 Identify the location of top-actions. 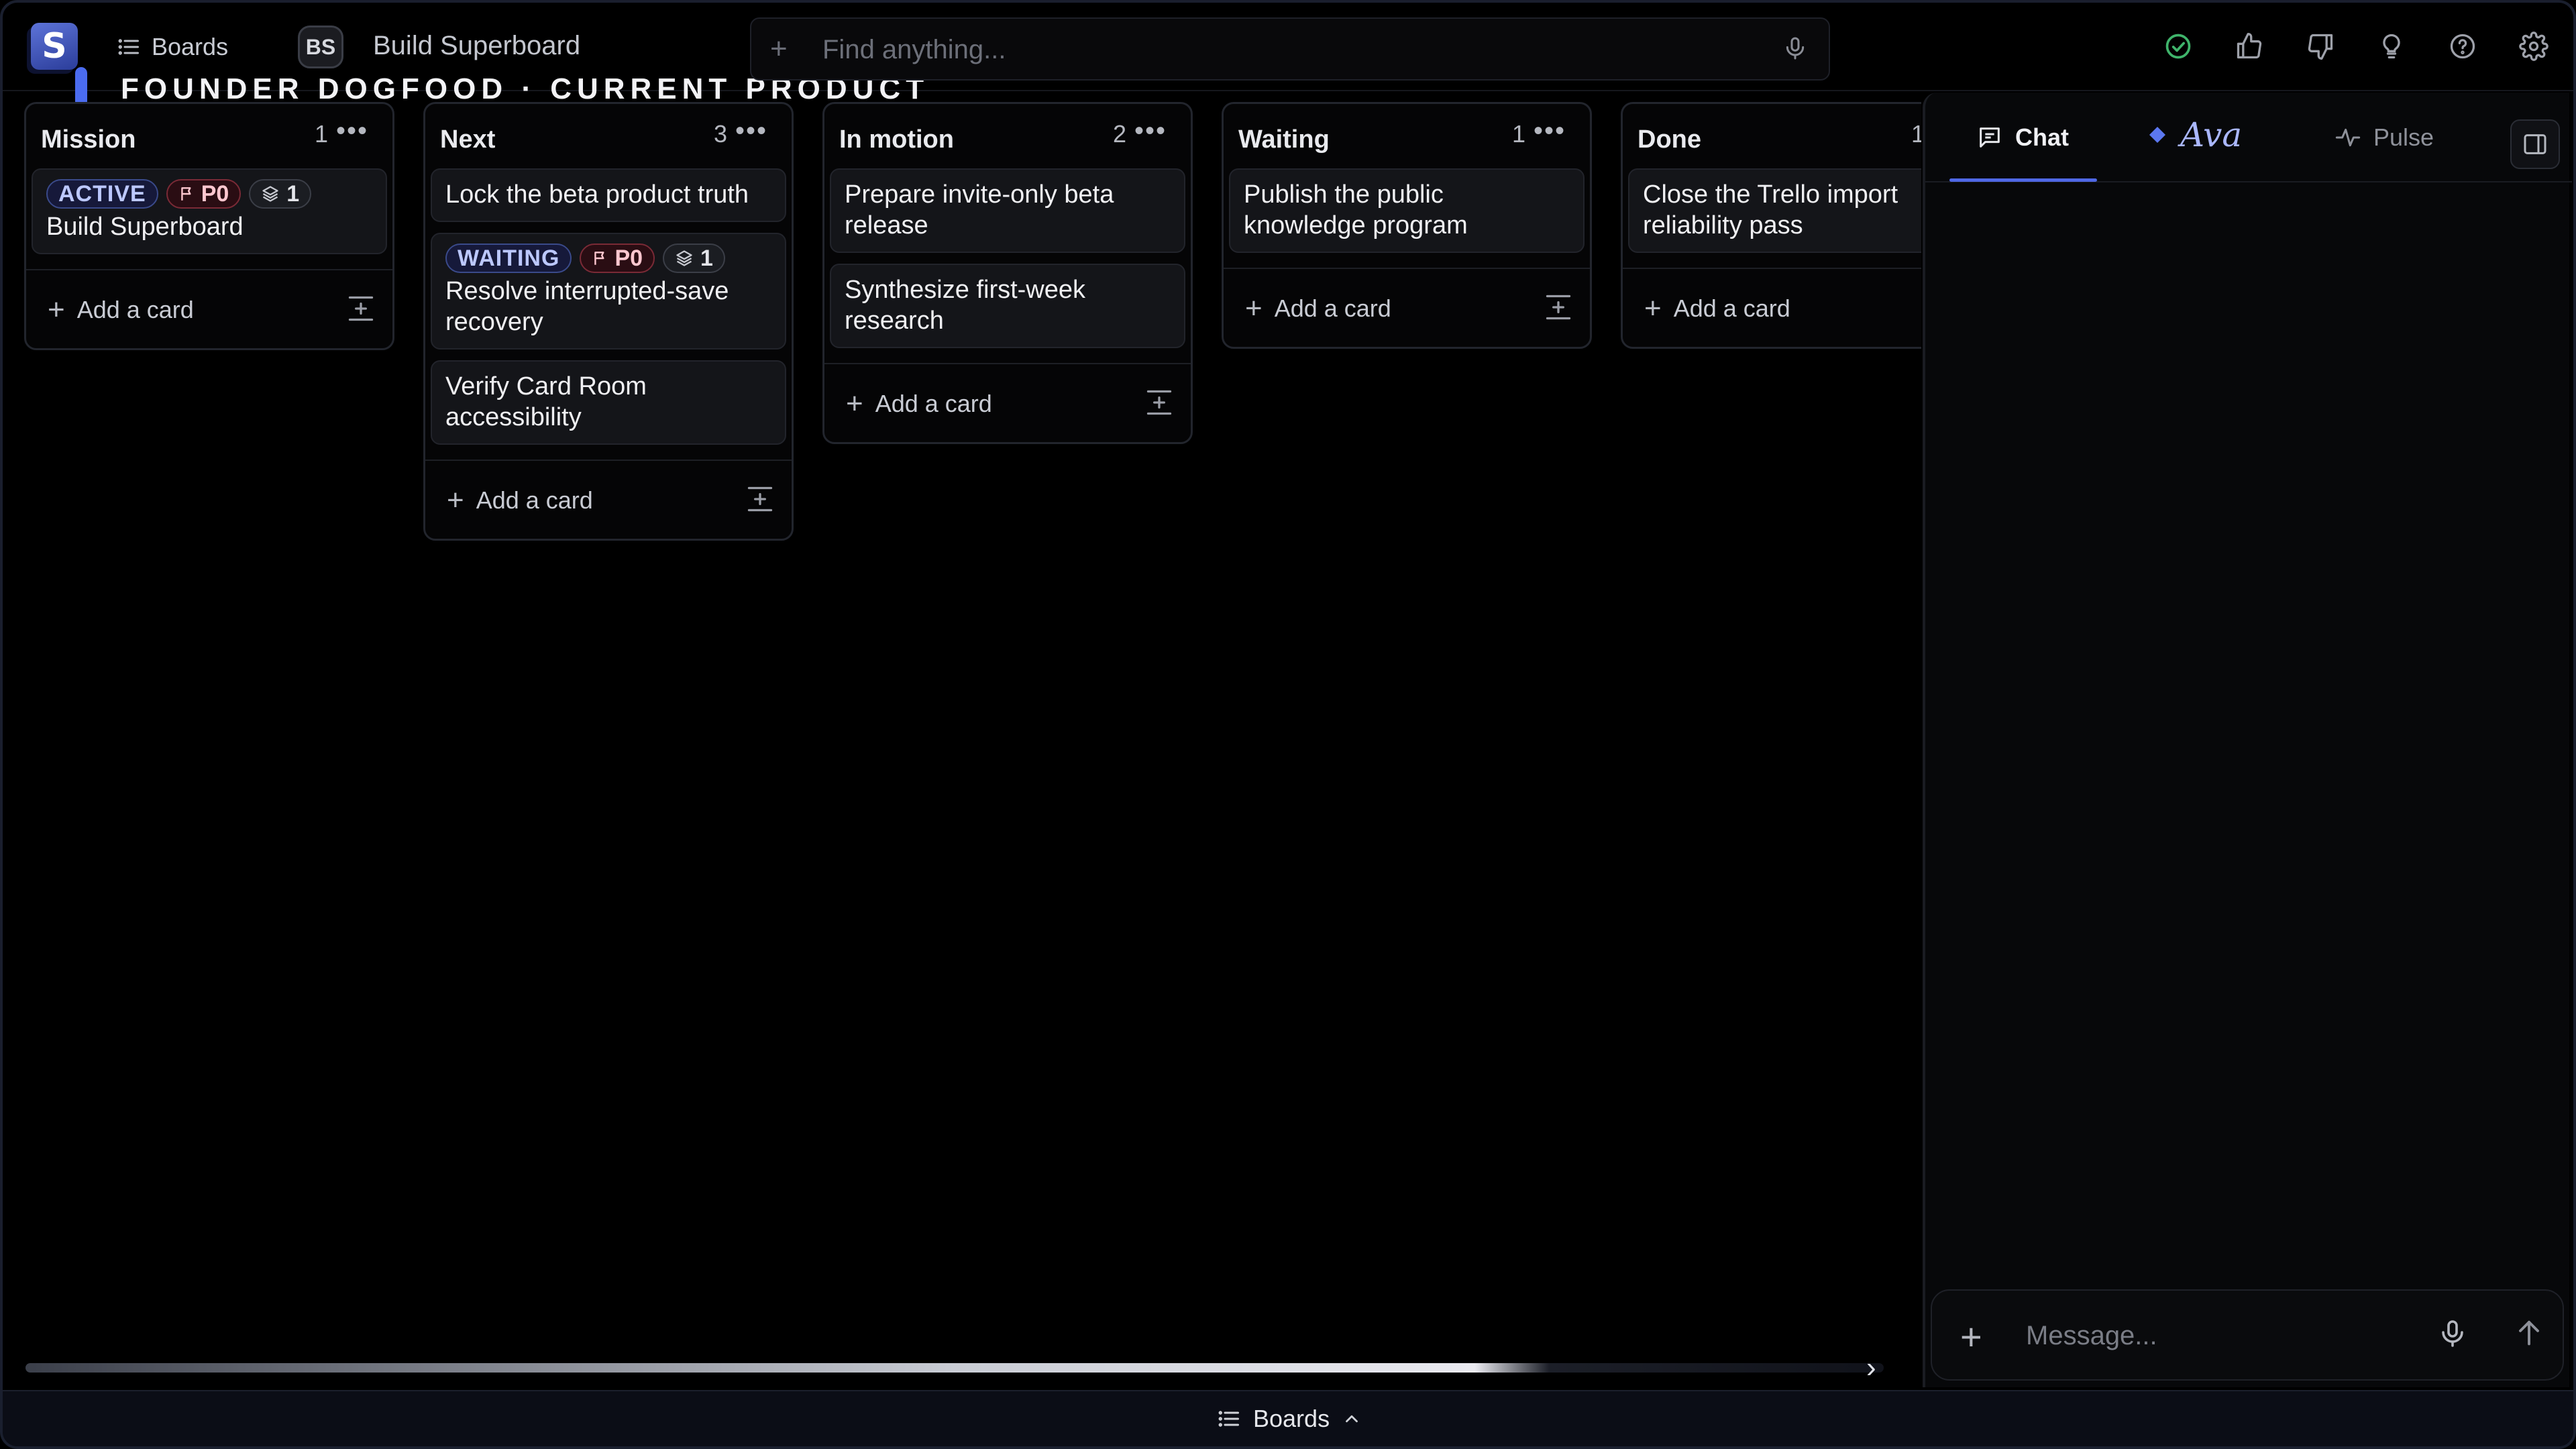
(2356, 46).